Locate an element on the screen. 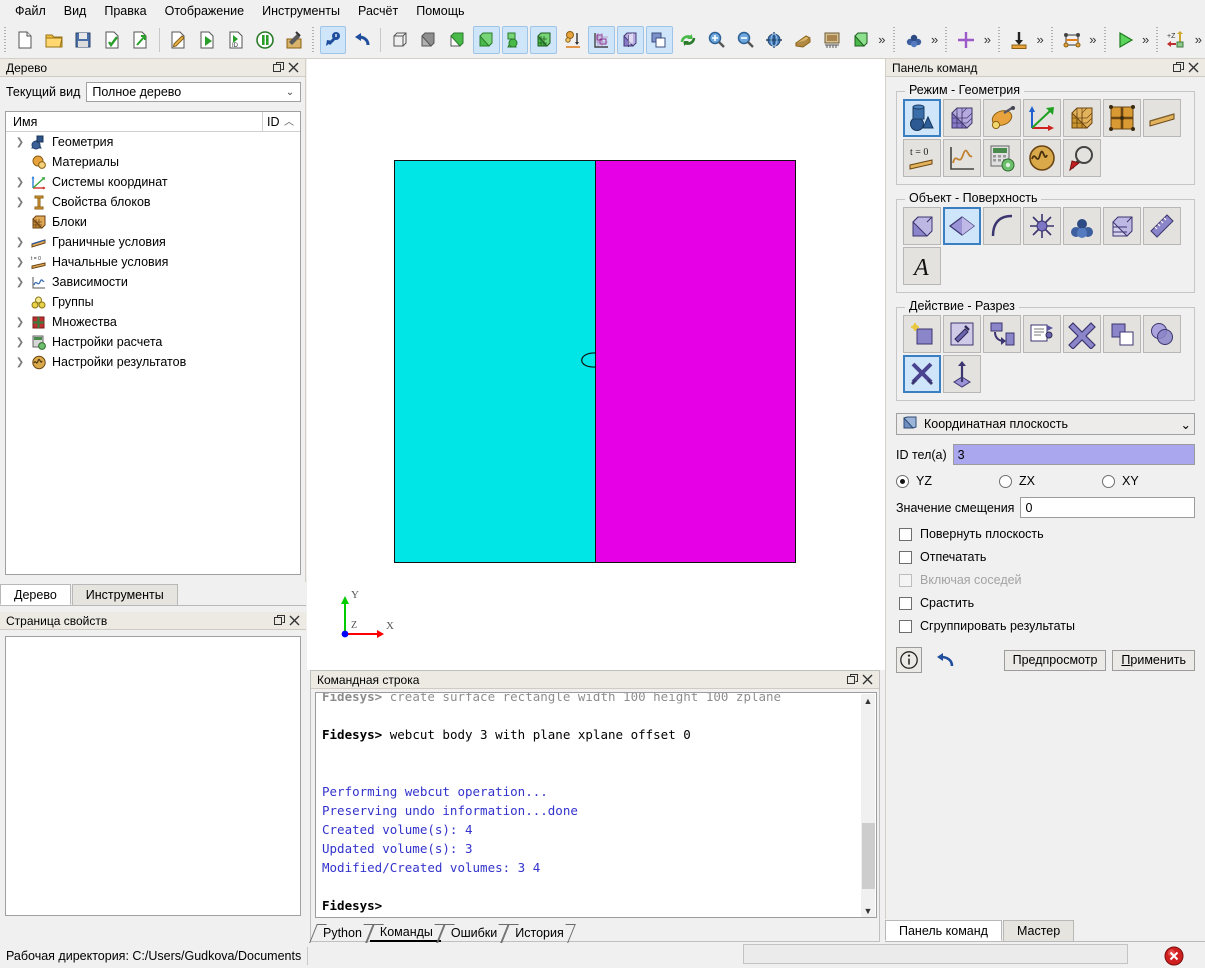 The width and height of the screenshot is (1205, 968). tree-item-result-settings: ❯ Настройки результатов is located at coordinates (153, 362).